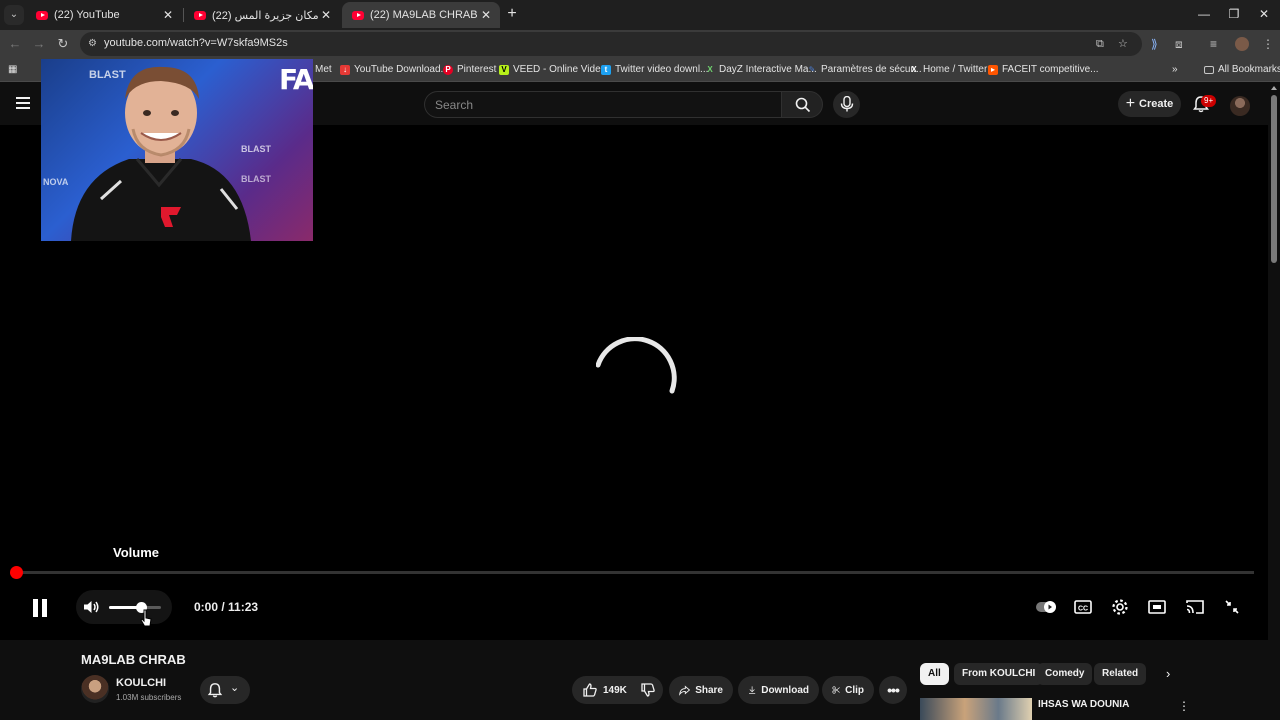  What do you see at coordinates (934, 674) in the screenshot?
I see `chip-all: All` at bounding box center [934, 674].